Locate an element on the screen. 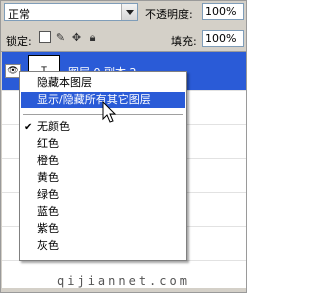  lock-transparent-icon is located at coordinates (45, 37).